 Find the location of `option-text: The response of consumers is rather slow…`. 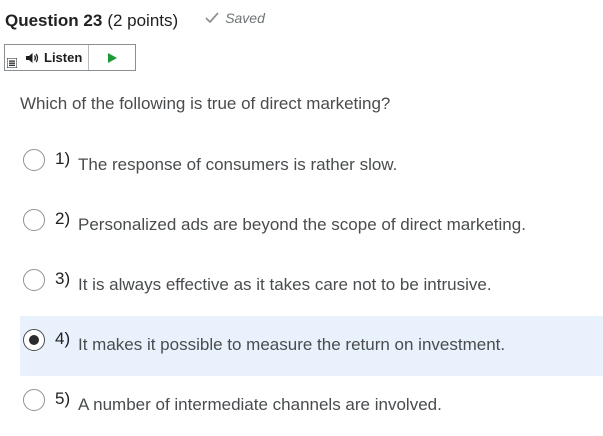

option-text: The response of consumers is rather slow… is located at coordinates (238, 164).